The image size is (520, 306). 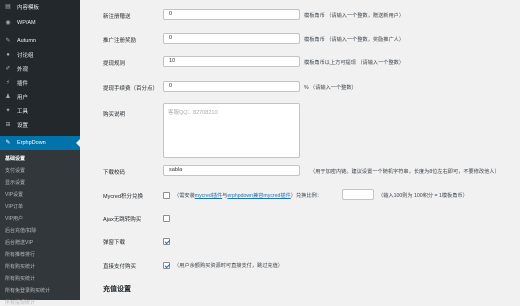 What do you see at coordinates (23, 70) in the screenshot?
I see `menu-label: 外观` at bounding box center [23, 70].